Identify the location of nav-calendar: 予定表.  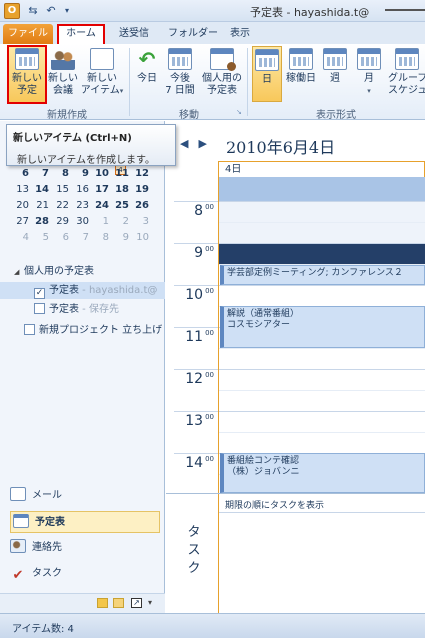
(85, 522).